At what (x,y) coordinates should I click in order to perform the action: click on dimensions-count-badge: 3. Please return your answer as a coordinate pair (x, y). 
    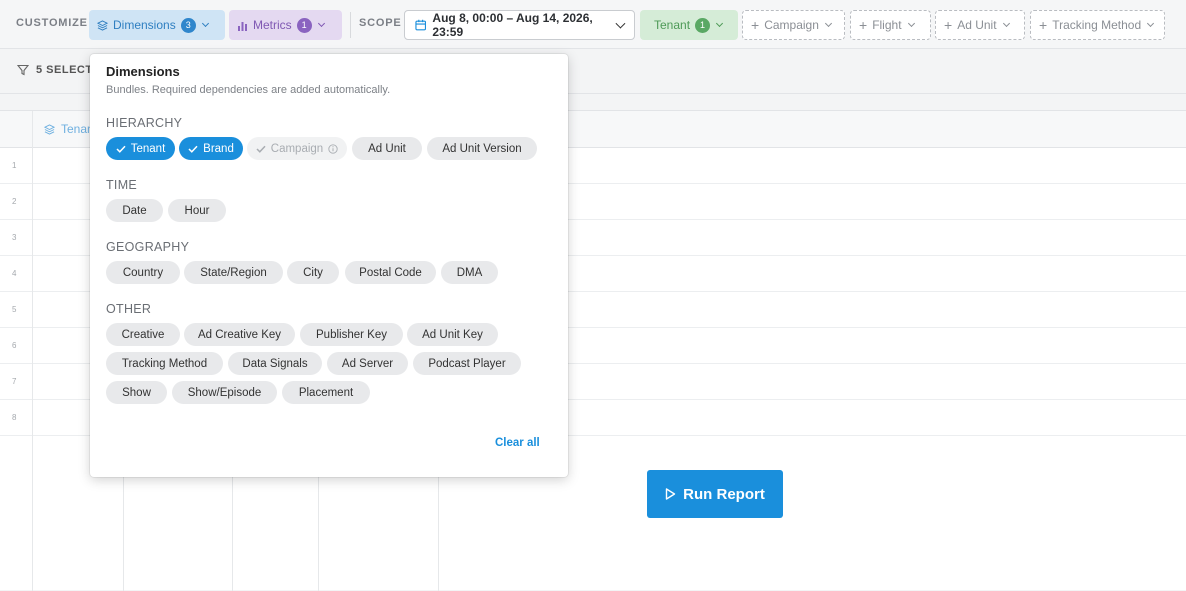
    Looking at the image, I should click on (188, 25).